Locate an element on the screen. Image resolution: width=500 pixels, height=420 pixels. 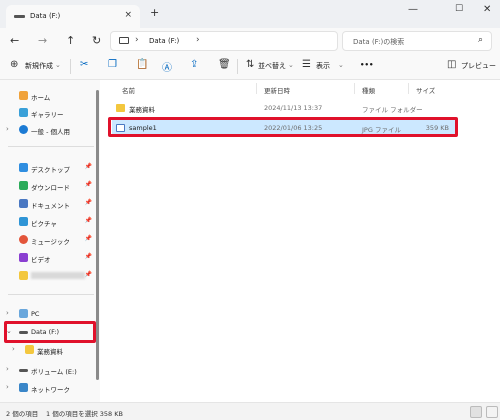
cloud-icon is located at coordinates (23, 129).